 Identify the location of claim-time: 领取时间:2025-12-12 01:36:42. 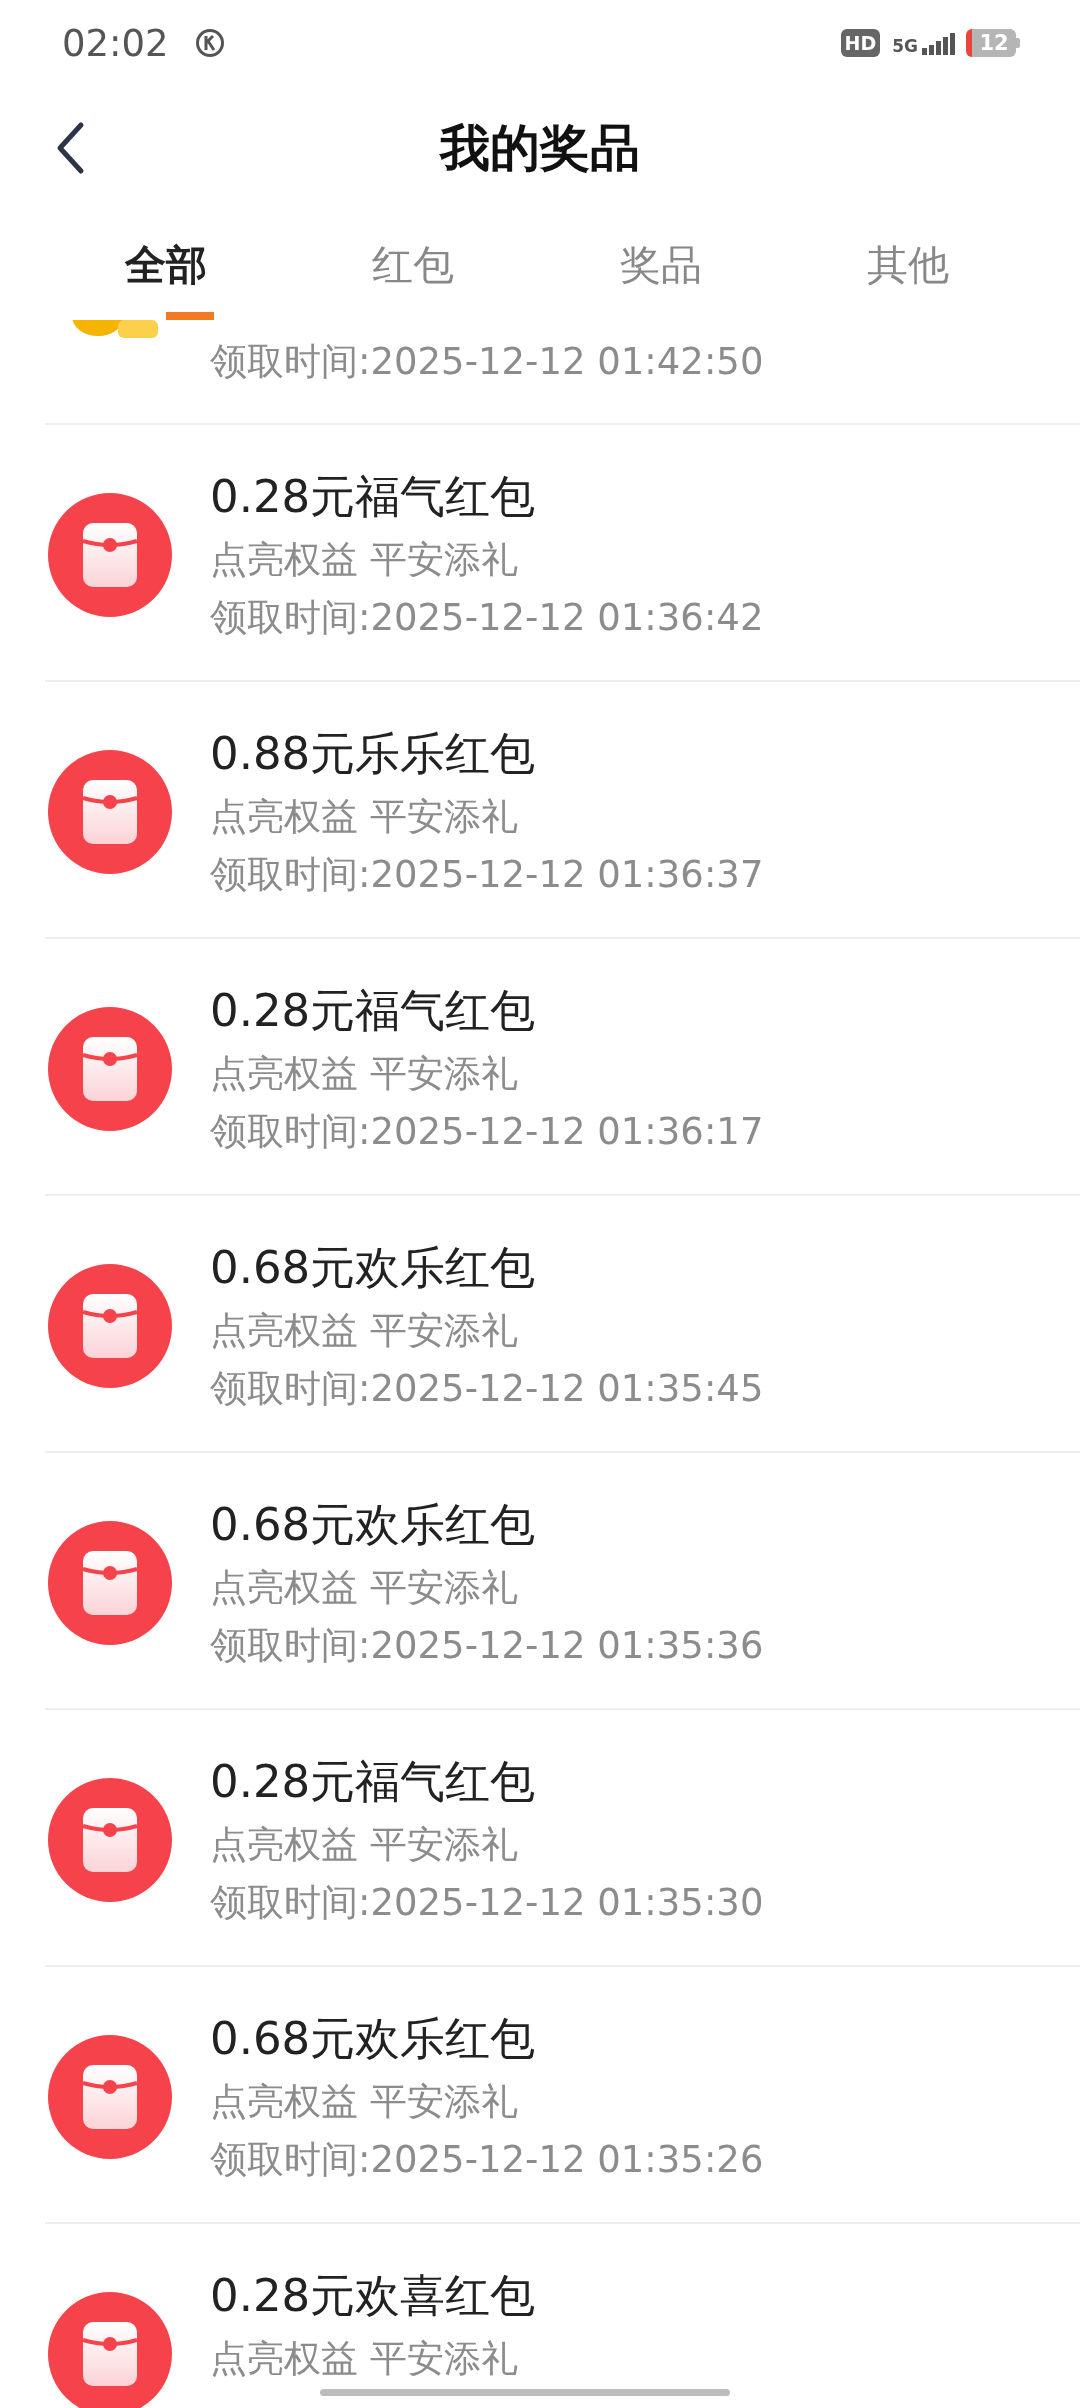
(487, 618).